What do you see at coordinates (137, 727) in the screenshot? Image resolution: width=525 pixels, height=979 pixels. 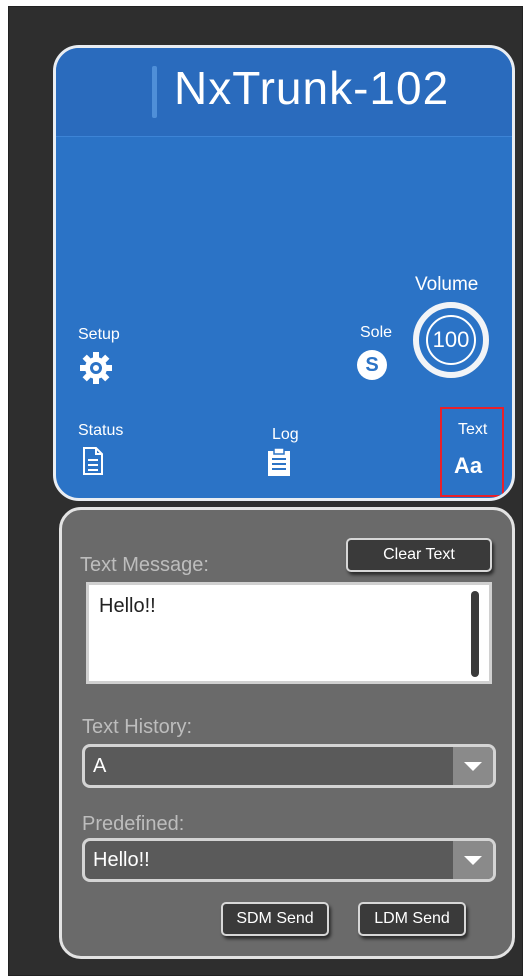 I see `text-history-label: Text History:` at bounding box center [137, 727].